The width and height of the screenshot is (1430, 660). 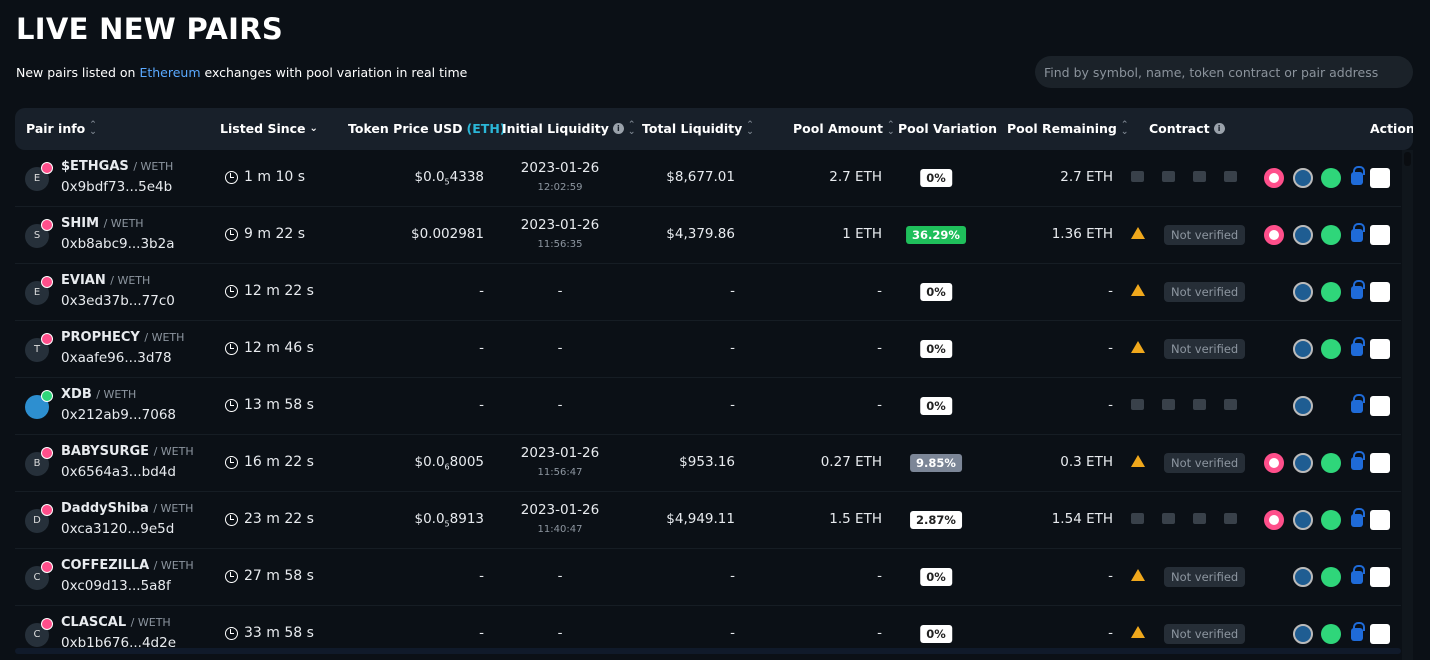 I want to click on token-price: $0.068005, so click(x=449, y=463).